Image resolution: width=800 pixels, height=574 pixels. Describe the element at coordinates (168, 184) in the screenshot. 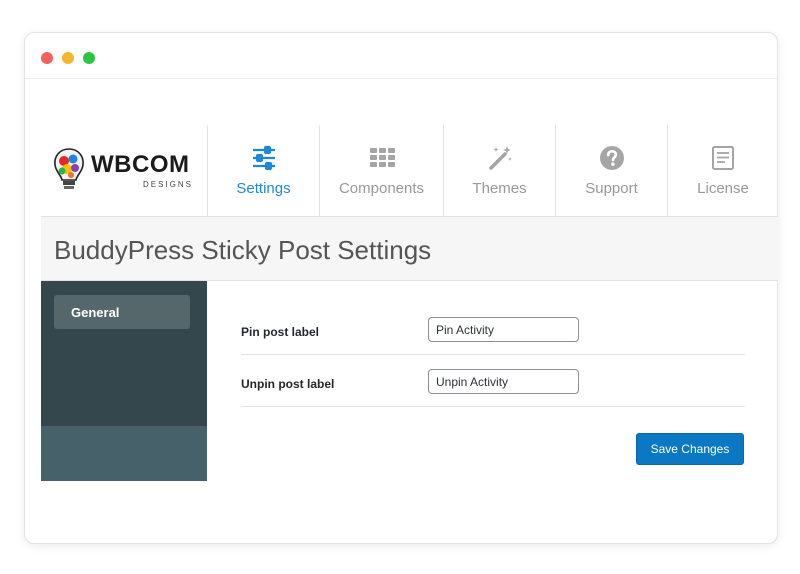

I see `logo-subtitle: DESIGNS` at that location.